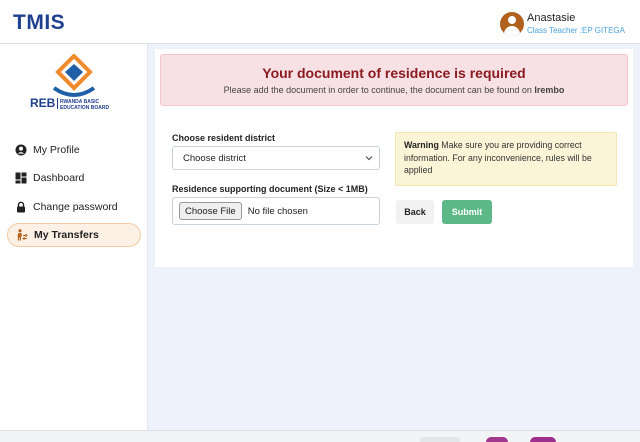 This screenshot has width=640, height=442. What do you see at coordinates (84, 108) in the screenshot?
I see `logo-line2: EDUCATION BOARD` at bounding box center [84, 108].